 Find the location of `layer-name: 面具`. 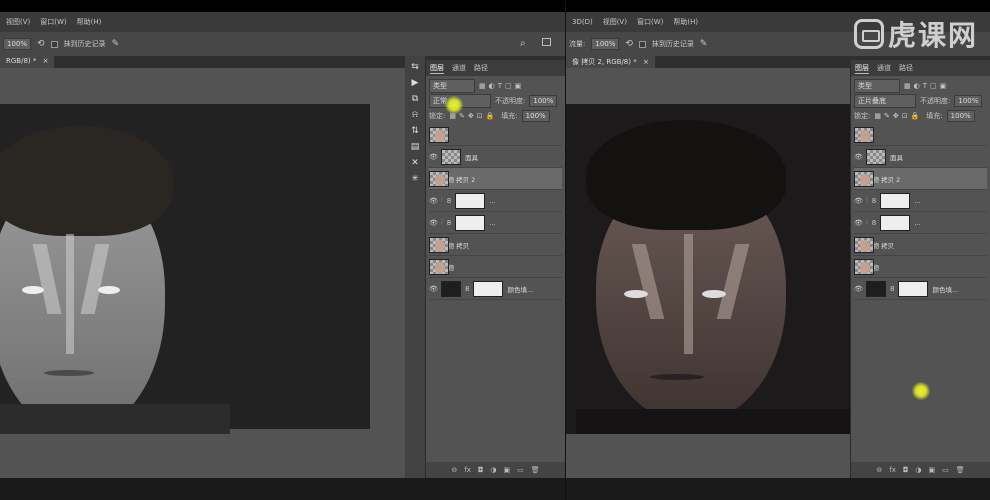

layer-name: 面具 is located at coordinates (471, 157).